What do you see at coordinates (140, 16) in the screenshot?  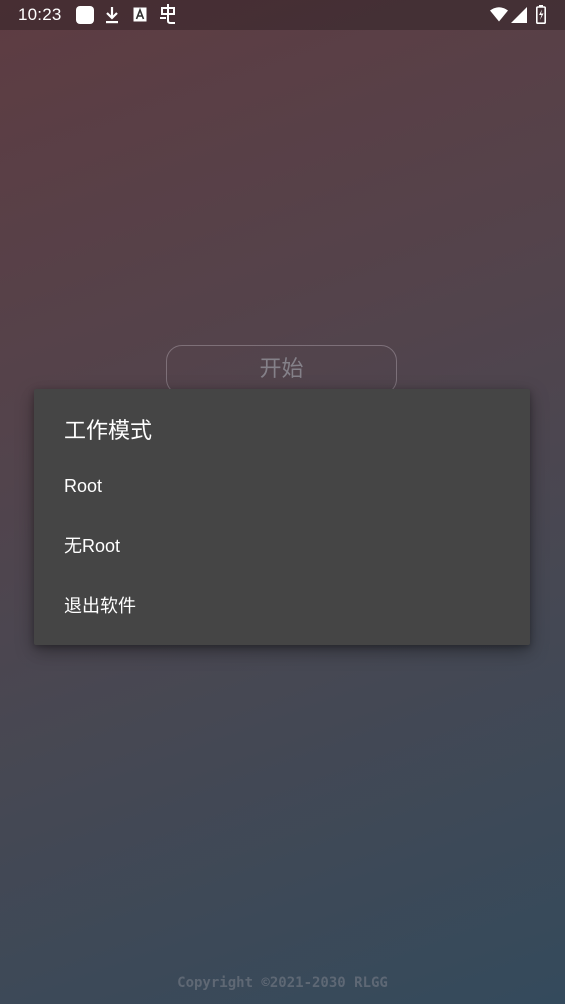 I see `a-box-icon` at bounding box center [140, 16].